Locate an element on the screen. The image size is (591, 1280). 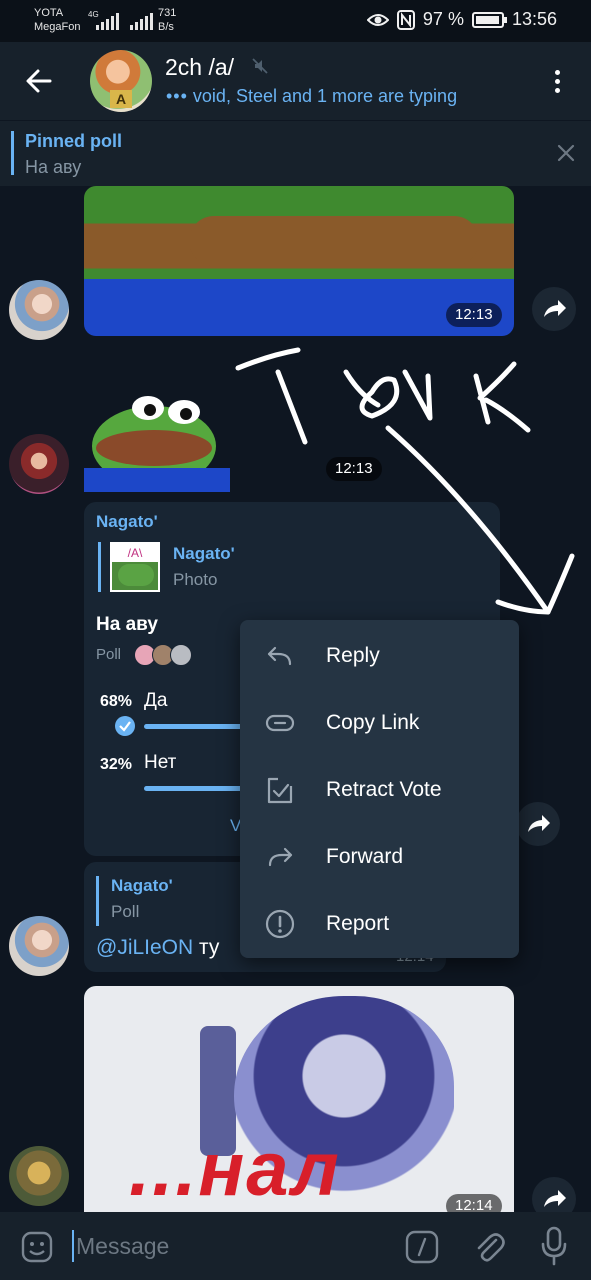
battery-icon is located at coordinates (489, 19).